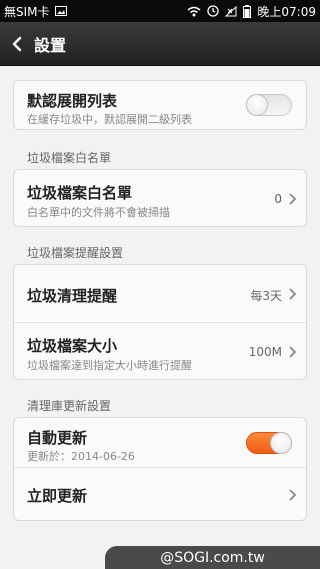 The image size is (320, 569). What do you see at coordinates (60, 11) in the screenshot?
I see `image-notification-icon` at bounding box center [60, 11].